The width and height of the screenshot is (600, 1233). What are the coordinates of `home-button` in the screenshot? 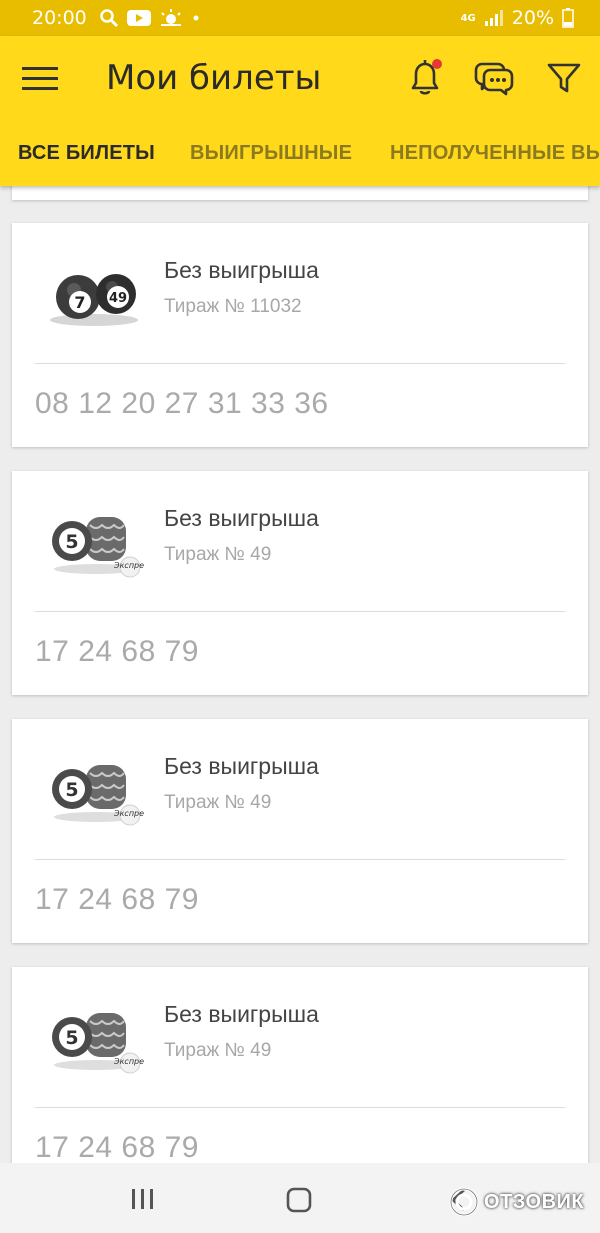 It's located at (299, 1202).